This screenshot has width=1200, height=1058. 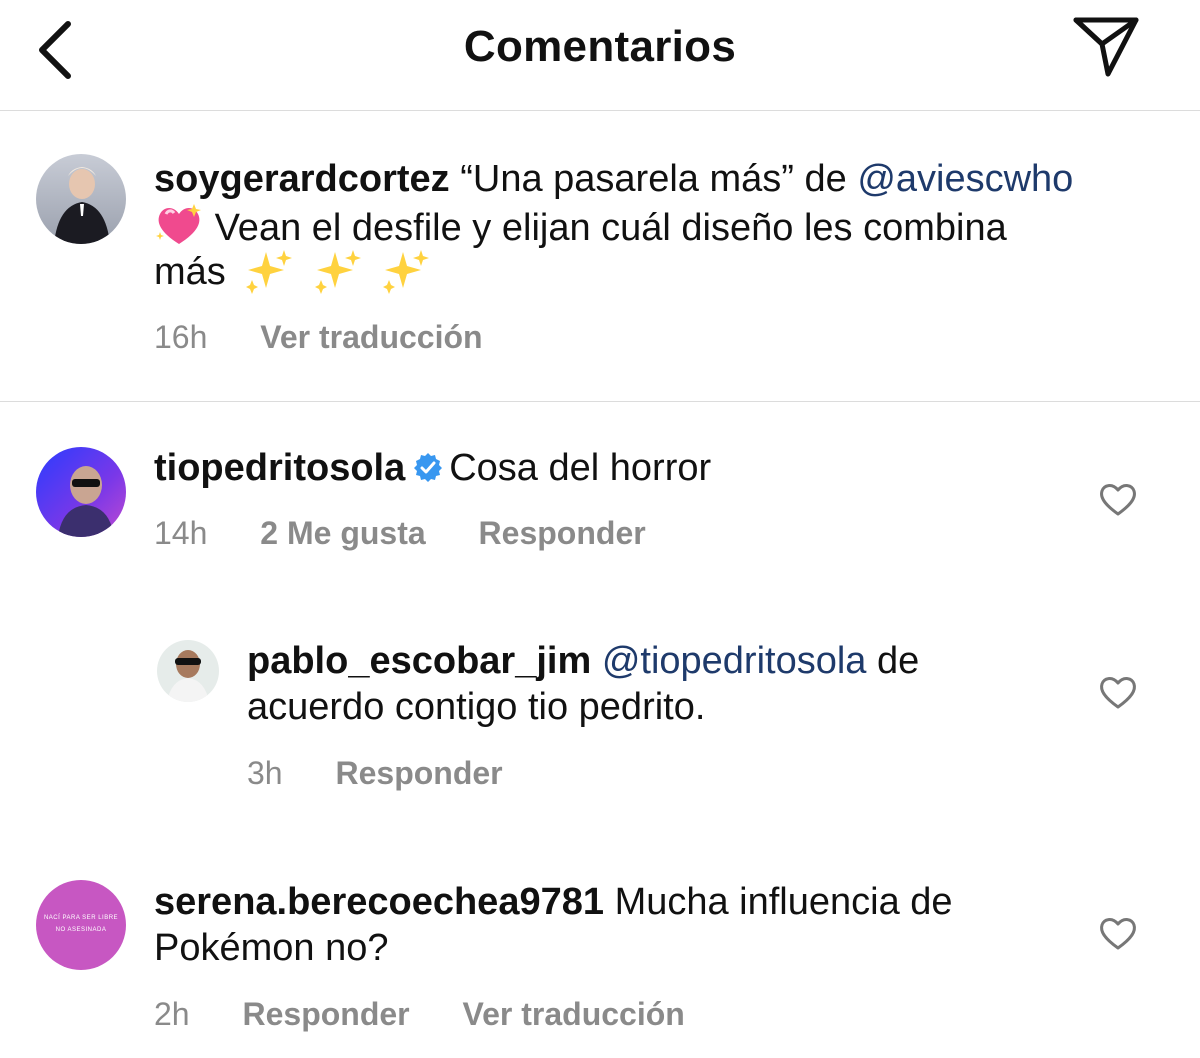 I want to click on comment-username: pablo_escobar_jim, so click(x=419, y=661).